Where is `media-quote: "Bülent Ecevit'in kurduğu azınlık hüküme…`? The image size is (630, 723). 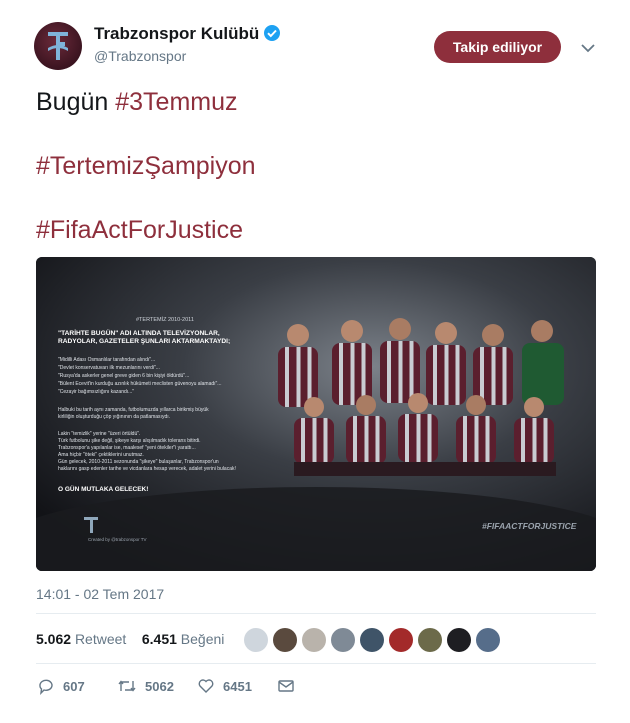
media-quote: "Bülent Ecevit'in kurduğu azınlık hüküme… is located at coordinates (139, 384).